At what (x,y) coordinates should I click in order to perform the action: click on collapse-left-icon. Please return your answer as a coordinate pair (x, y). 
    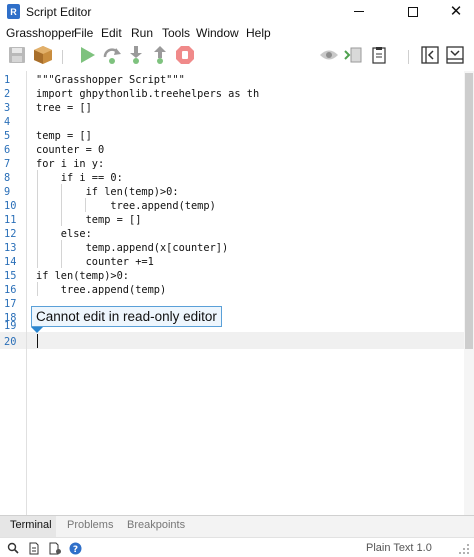
    Looking at the image, I should click on (430, 55).